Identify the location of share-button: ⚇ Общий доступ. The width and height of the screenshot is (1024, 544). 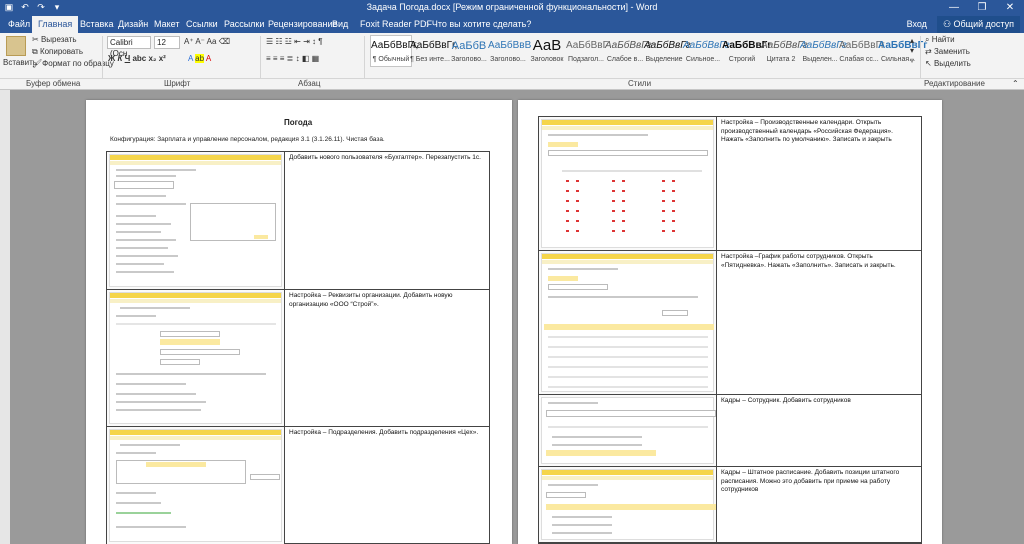
(978, 24).